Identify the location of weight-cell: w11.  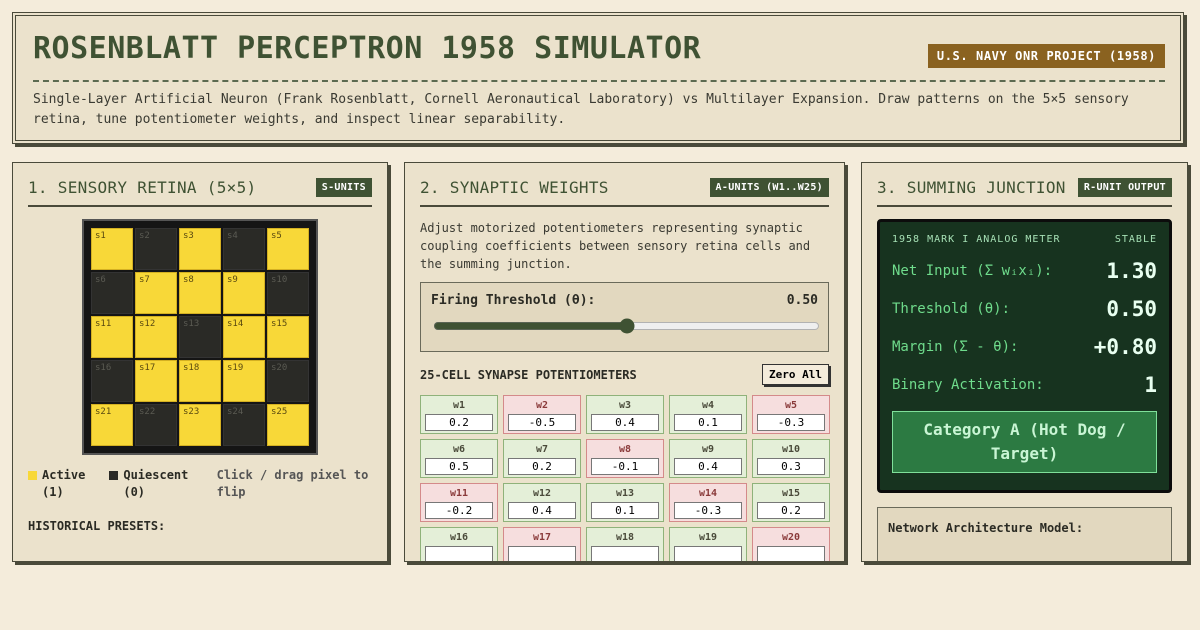
(459, 502).